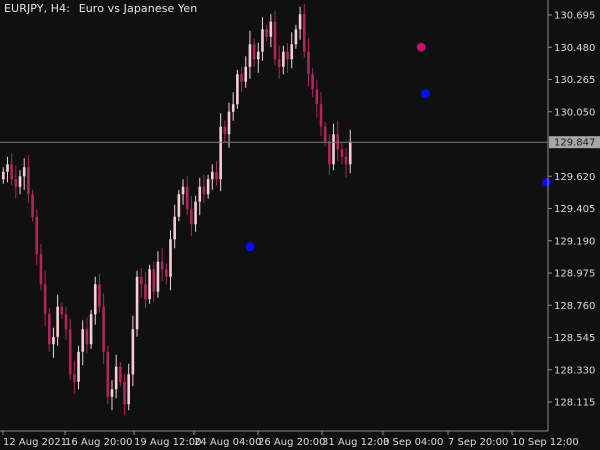  What do you see at coordinates (574, 143) in the screenshot?
I see `current-price-value: 129.847` at bounding box center [574, 143].